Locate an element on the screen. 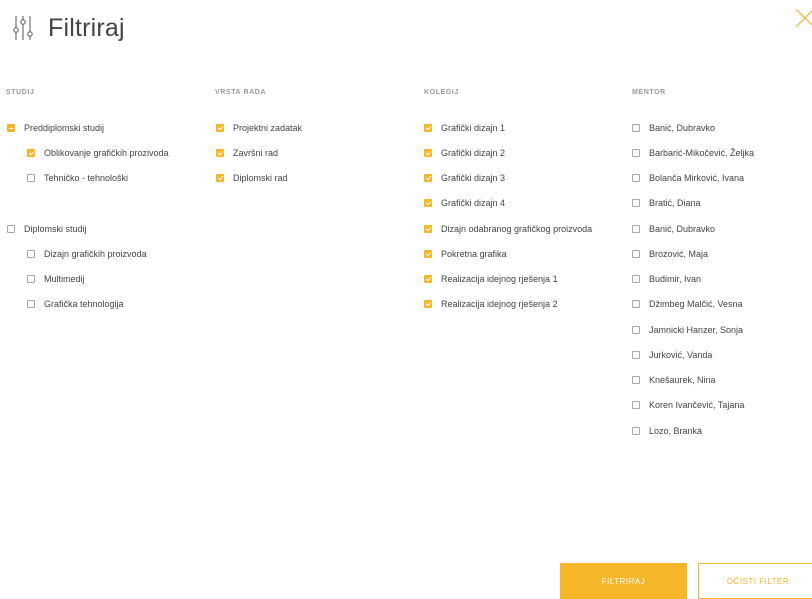  checkbox-label: Multimedij is located at coordinates (64, 279).